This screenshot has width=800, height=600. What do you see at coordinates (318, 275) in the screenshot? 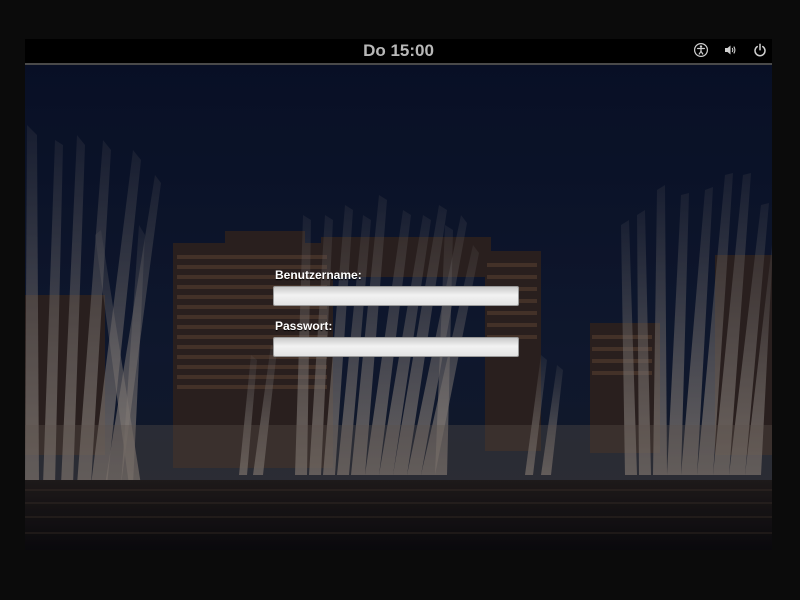
I see `username-label: Benutzername:` at bounding box center [318, 275].